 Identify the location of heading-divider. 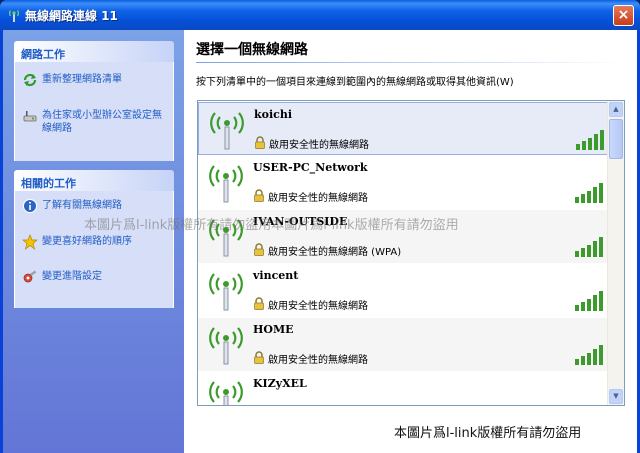
(410, 62).